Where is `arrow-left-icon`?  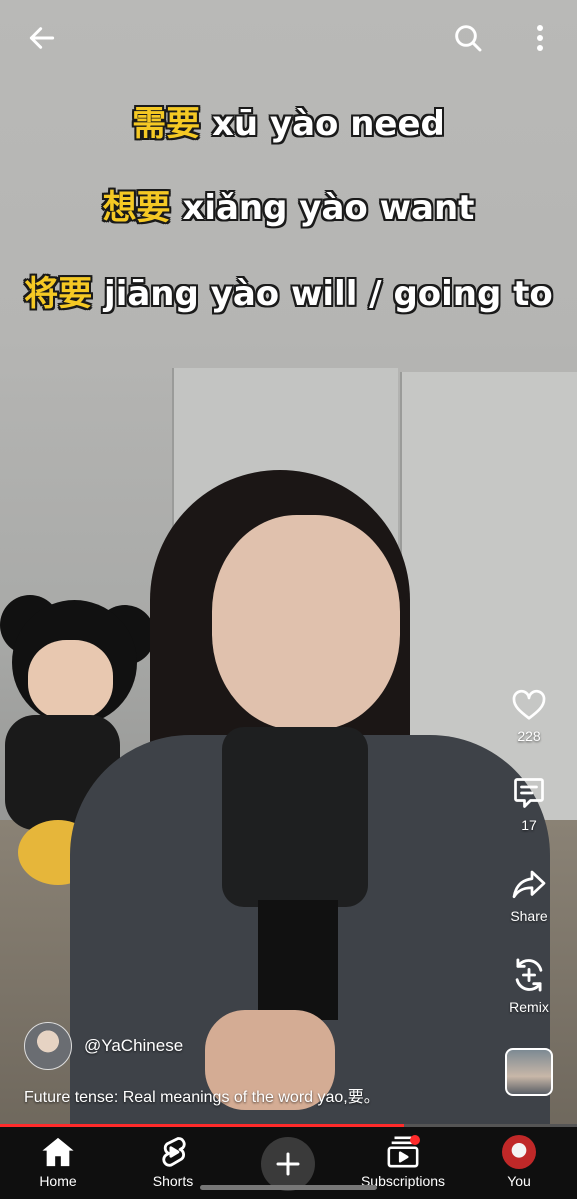 arrow-left-icon is located at coordinates (42, 38).